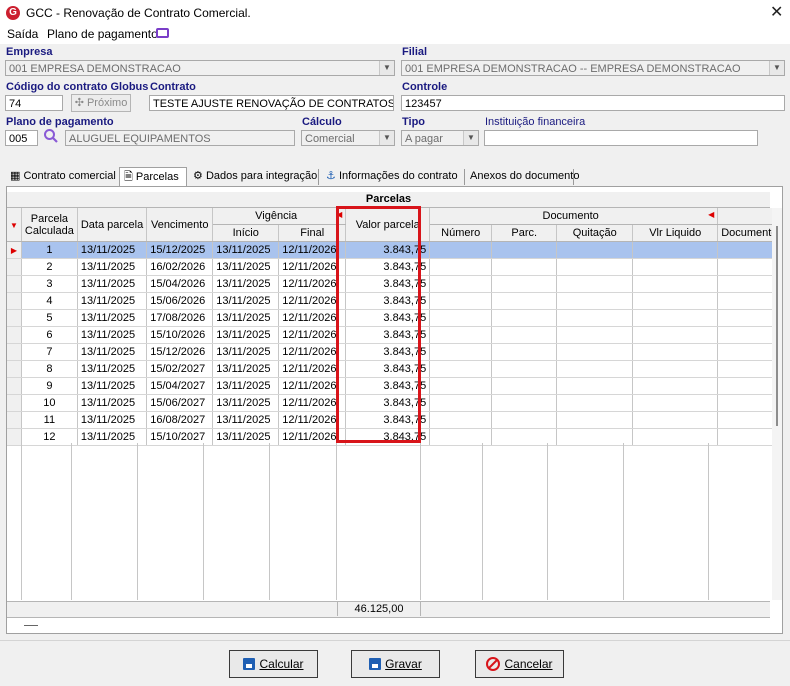  What do you see at coordinates (273, 664) in the screenshot?
I see `calcular-button: Calcular` at bounding box center [273, 664].